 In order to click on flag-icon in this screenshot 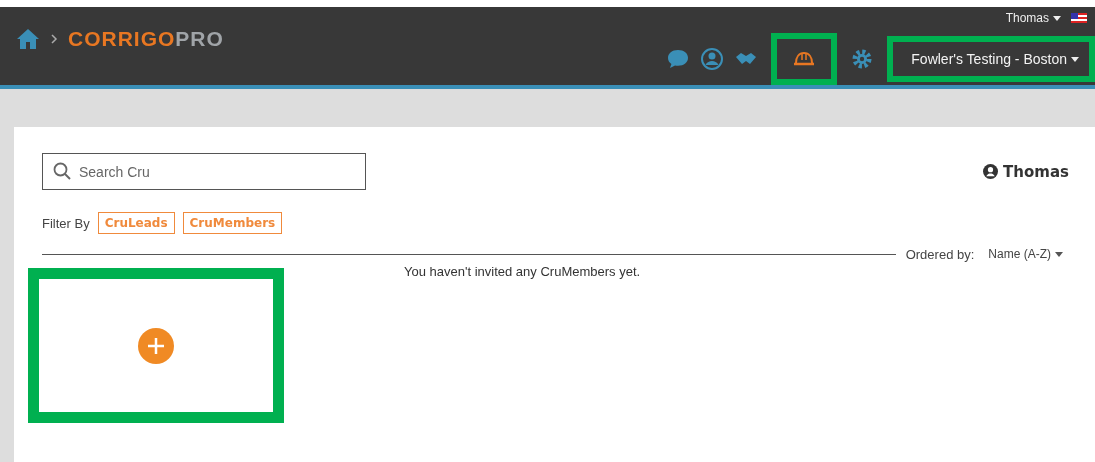, I will do `click(1079, 18)`.